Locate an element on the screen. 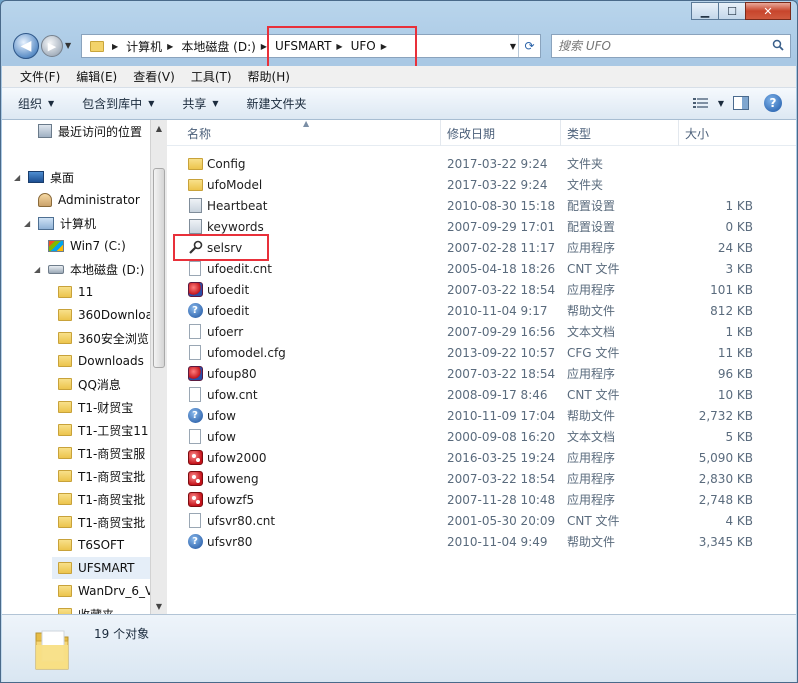 Image resolution: width=798 pixels, height=683 pixels. file-row: keywords 2007-09-29 17:01 配置设置 0 KB is located at coordinates (481, 226).